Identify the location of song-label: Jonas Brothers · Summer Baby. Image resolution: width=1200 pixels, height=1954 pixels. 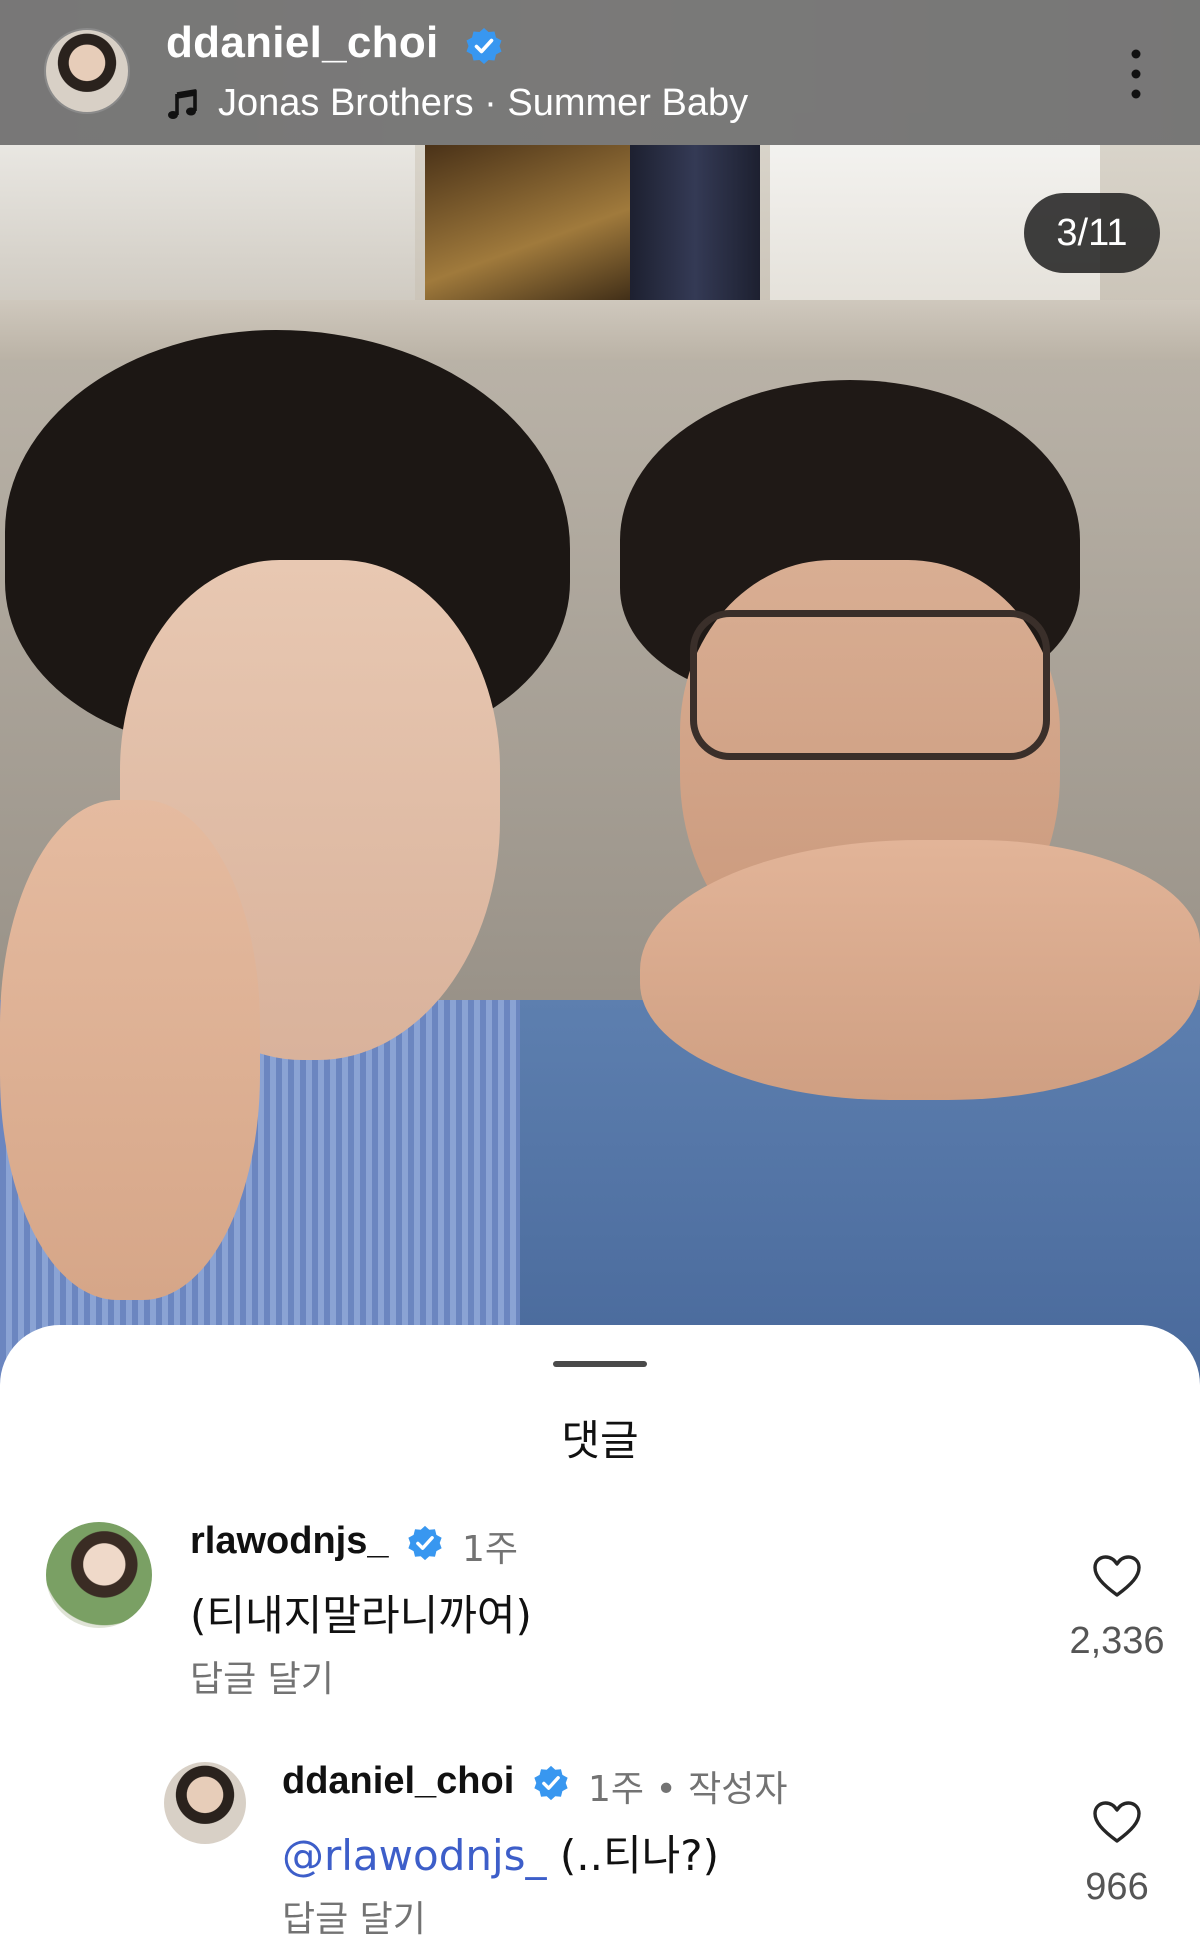
(483, 103).